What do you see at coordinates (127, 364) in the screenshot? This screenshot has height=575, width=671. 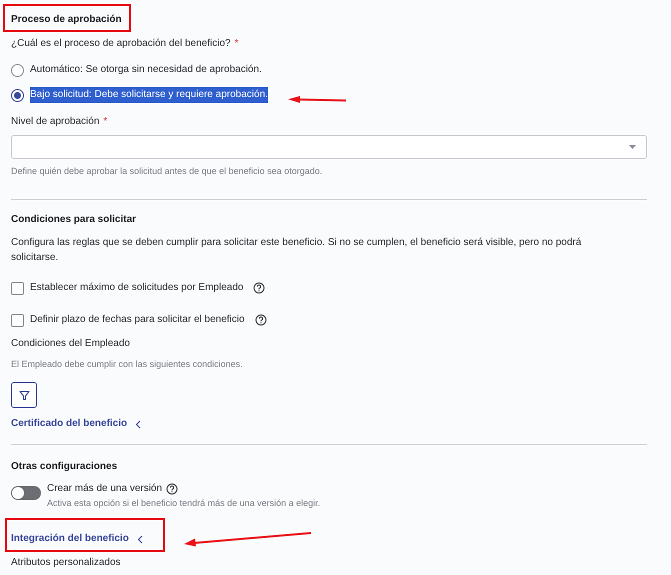 I see `subsection-hint: El Empleado debe cumplir con las siguientes condiciones.` at bounding box center [127, 364].